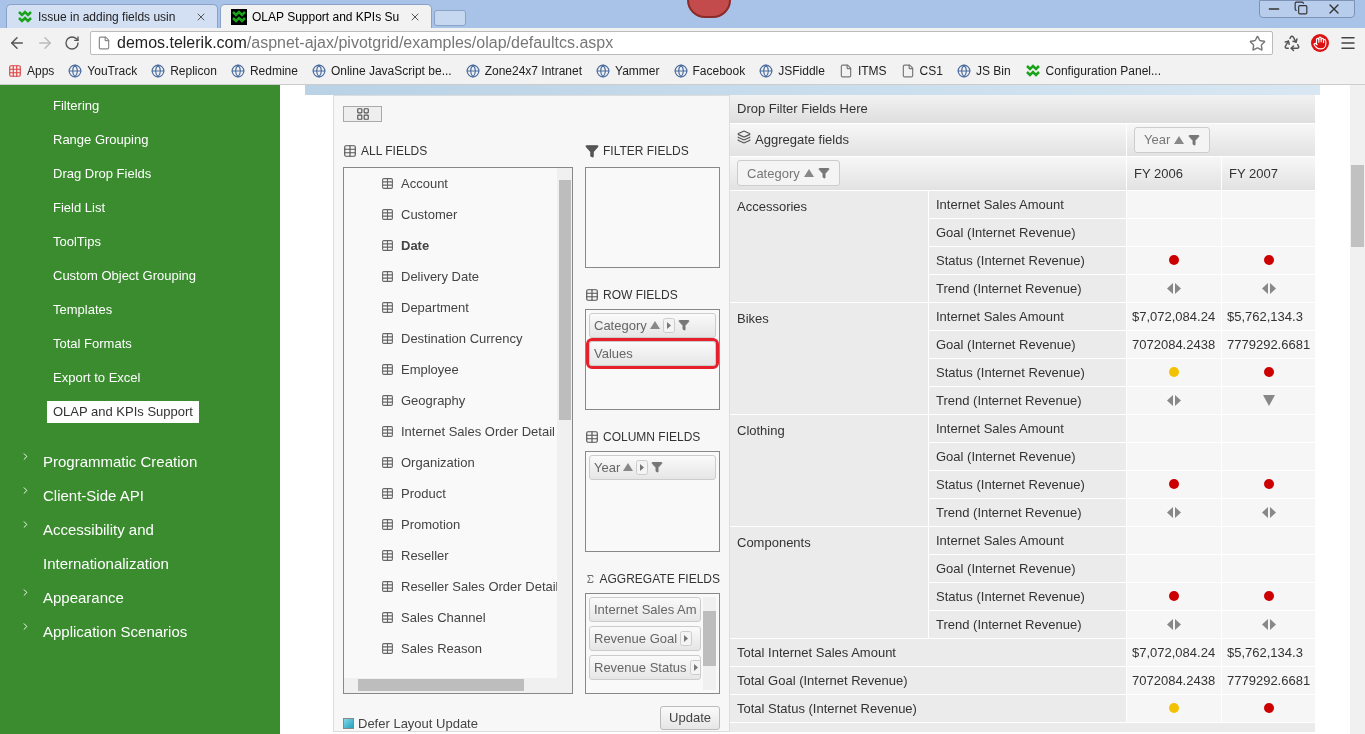  I want to click on bookmark: Yammer, so click(628, 71).